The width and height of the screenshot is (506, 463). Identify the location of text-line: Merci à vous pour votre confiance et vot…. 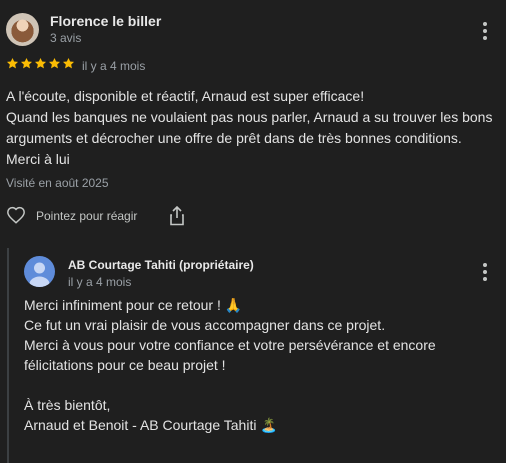
(230, 345).